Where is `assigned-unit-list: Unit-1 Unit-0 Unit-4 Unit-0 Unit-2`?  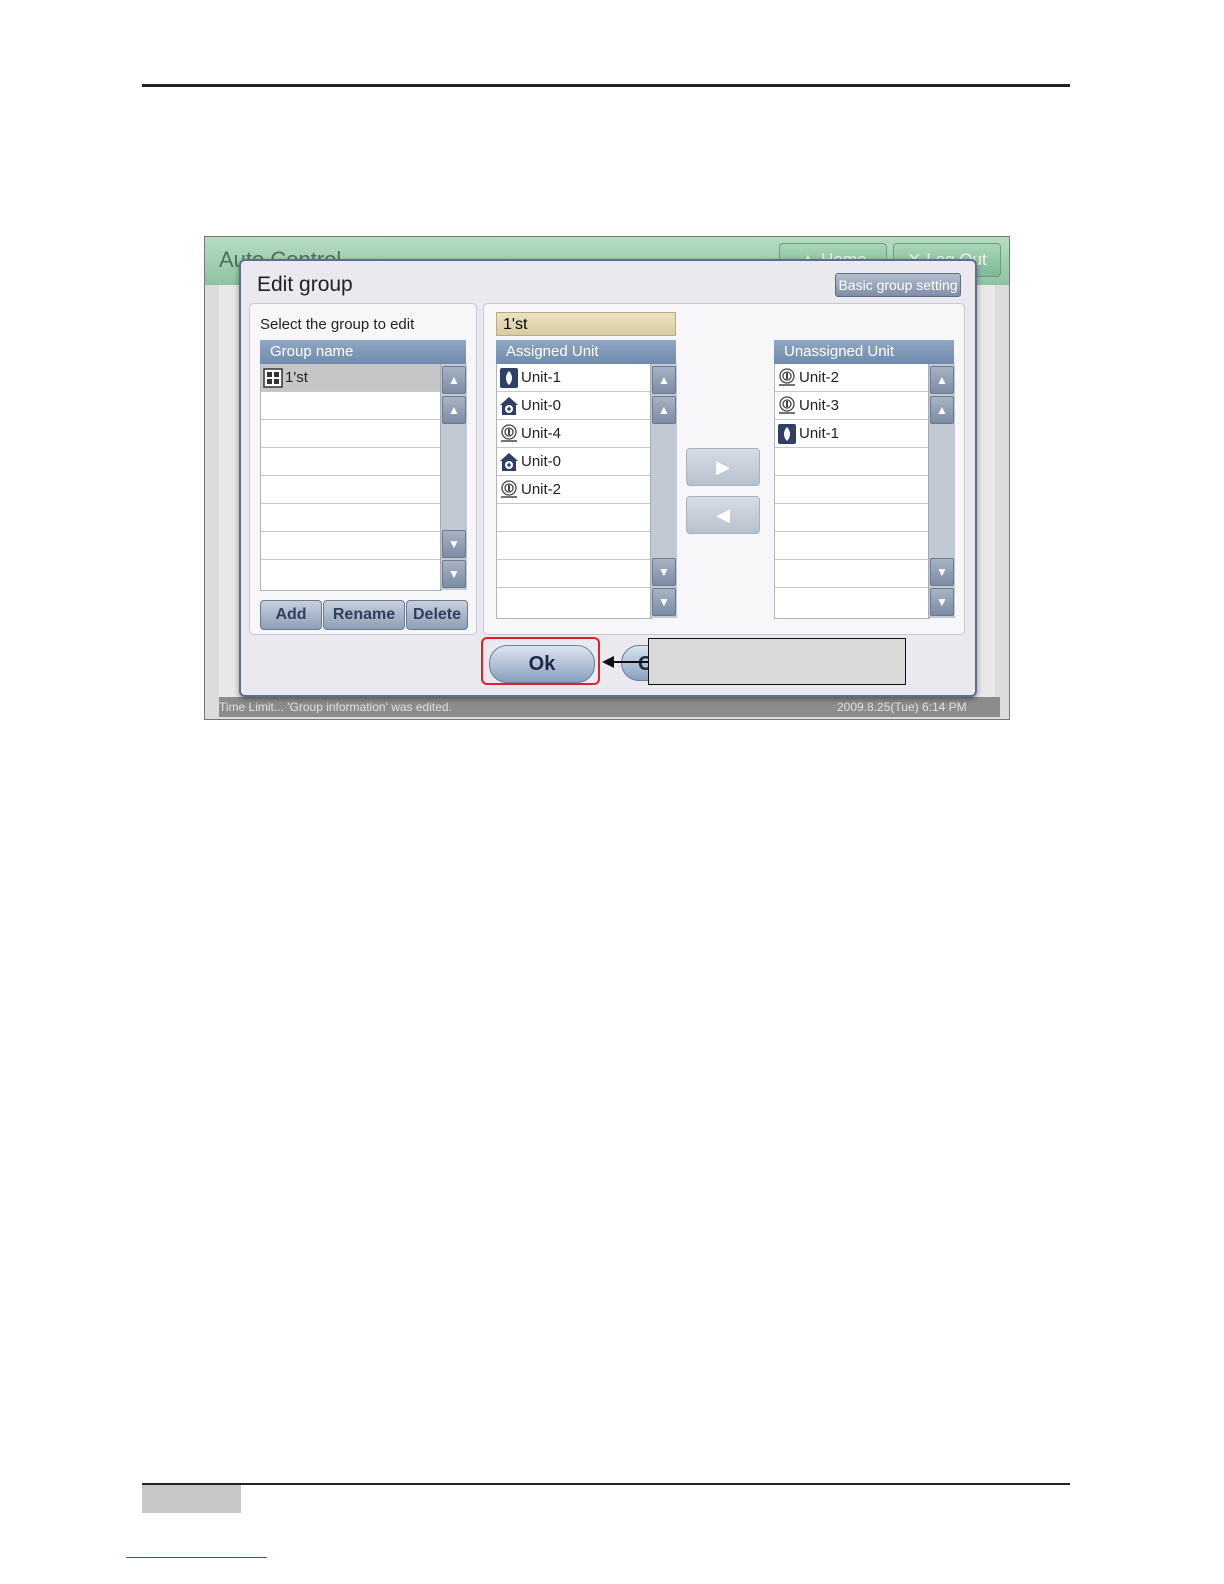 assigned-unit-list: Unit-1 Unit-0 Unit-4 Unit-0 Unit-2 is located at coordinates (574, 491).